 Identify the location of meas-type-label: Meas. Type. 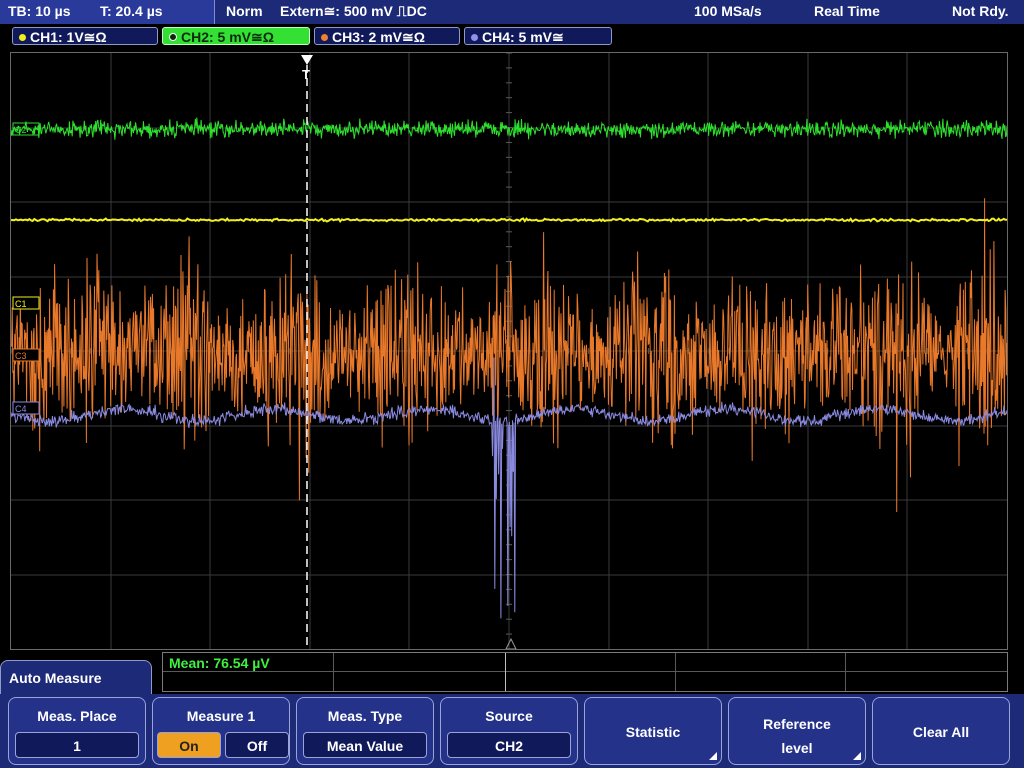
(365, 716).